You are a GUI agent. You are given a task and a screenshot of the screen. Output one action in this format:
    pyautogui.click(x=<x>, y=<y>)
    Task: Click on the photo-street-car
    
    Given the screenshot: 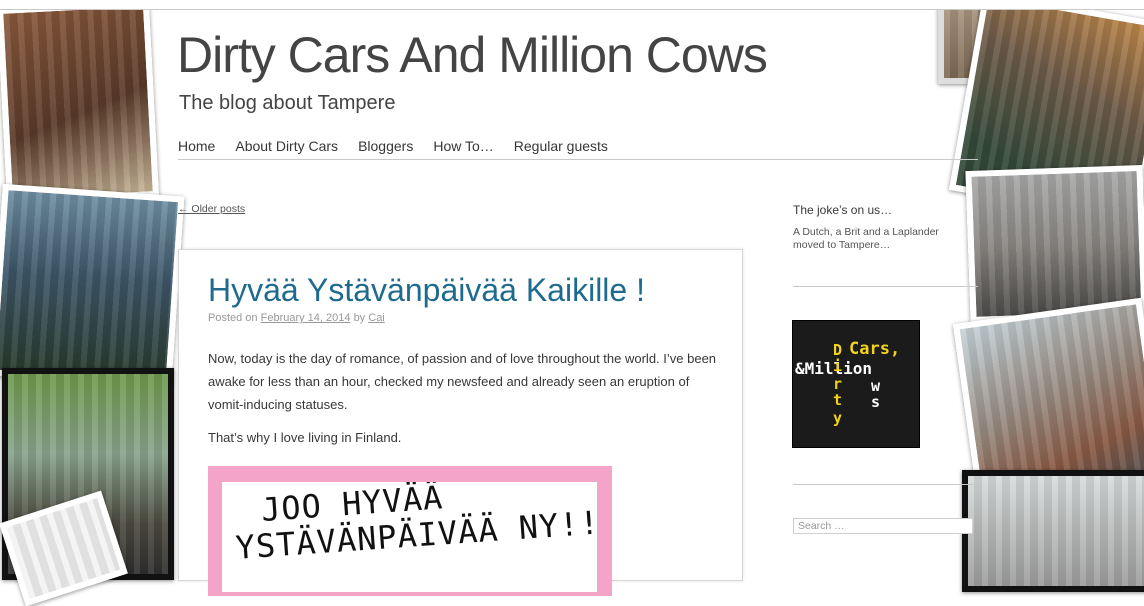 What is the action you would take?
    pyautogui.click(x=92, y=286)
    